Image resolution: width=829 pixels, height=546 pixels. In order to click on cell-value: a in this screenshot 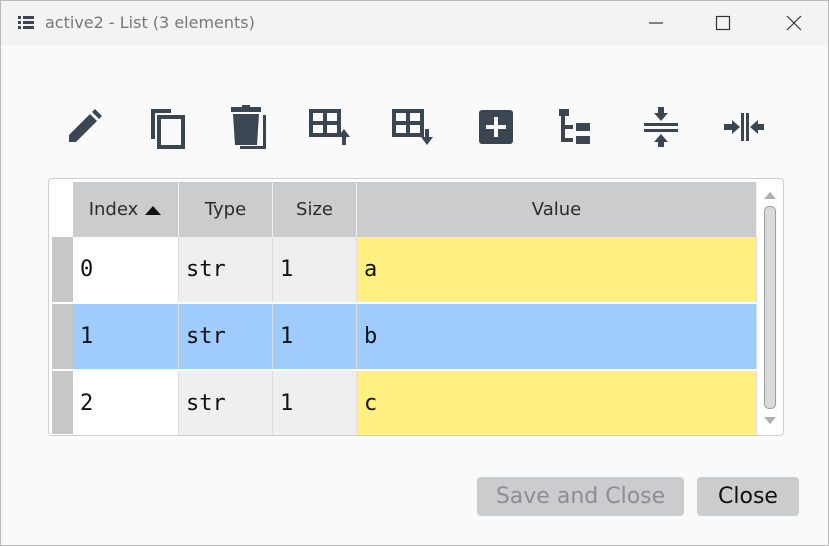, I will do `click(557, 269)`.